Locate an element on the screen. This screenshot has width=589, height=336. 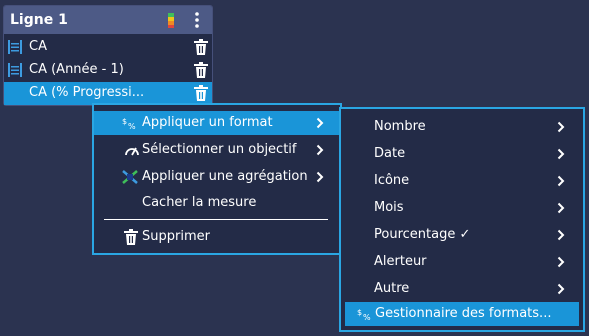
menu-item-apply-format: $ % Appliquer un format is located at coordinates (217, 123).